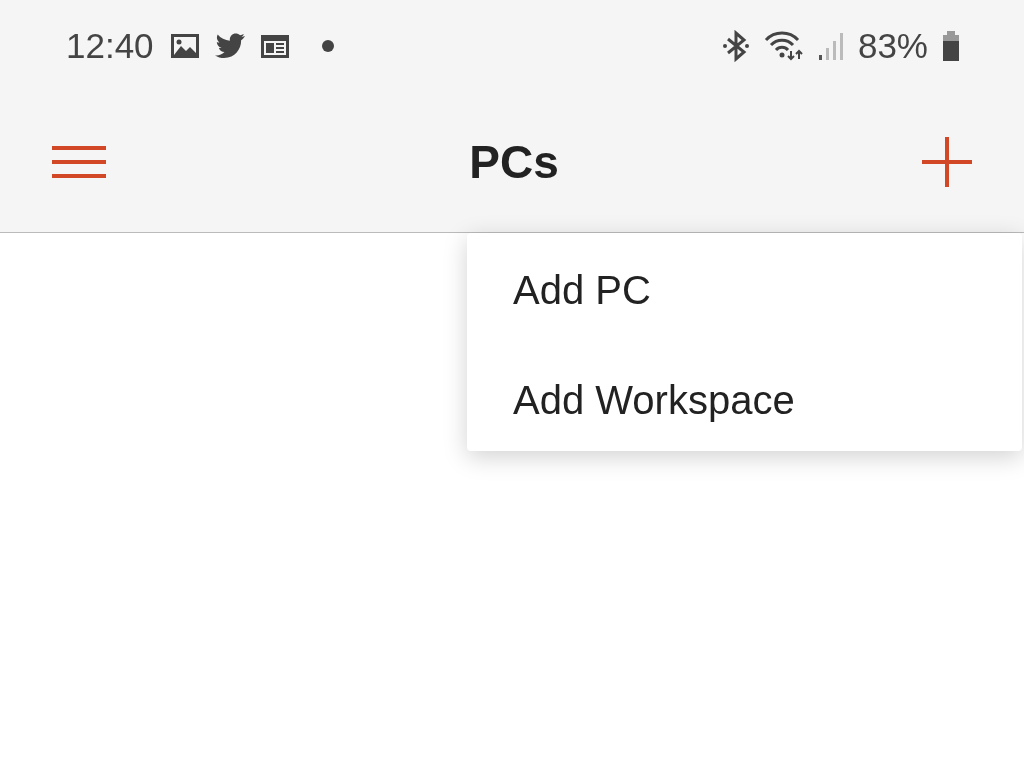  What do you see at coordinates (184, 46) in the screenshot?
I see `image-icon` at bounding box center [184, 46].